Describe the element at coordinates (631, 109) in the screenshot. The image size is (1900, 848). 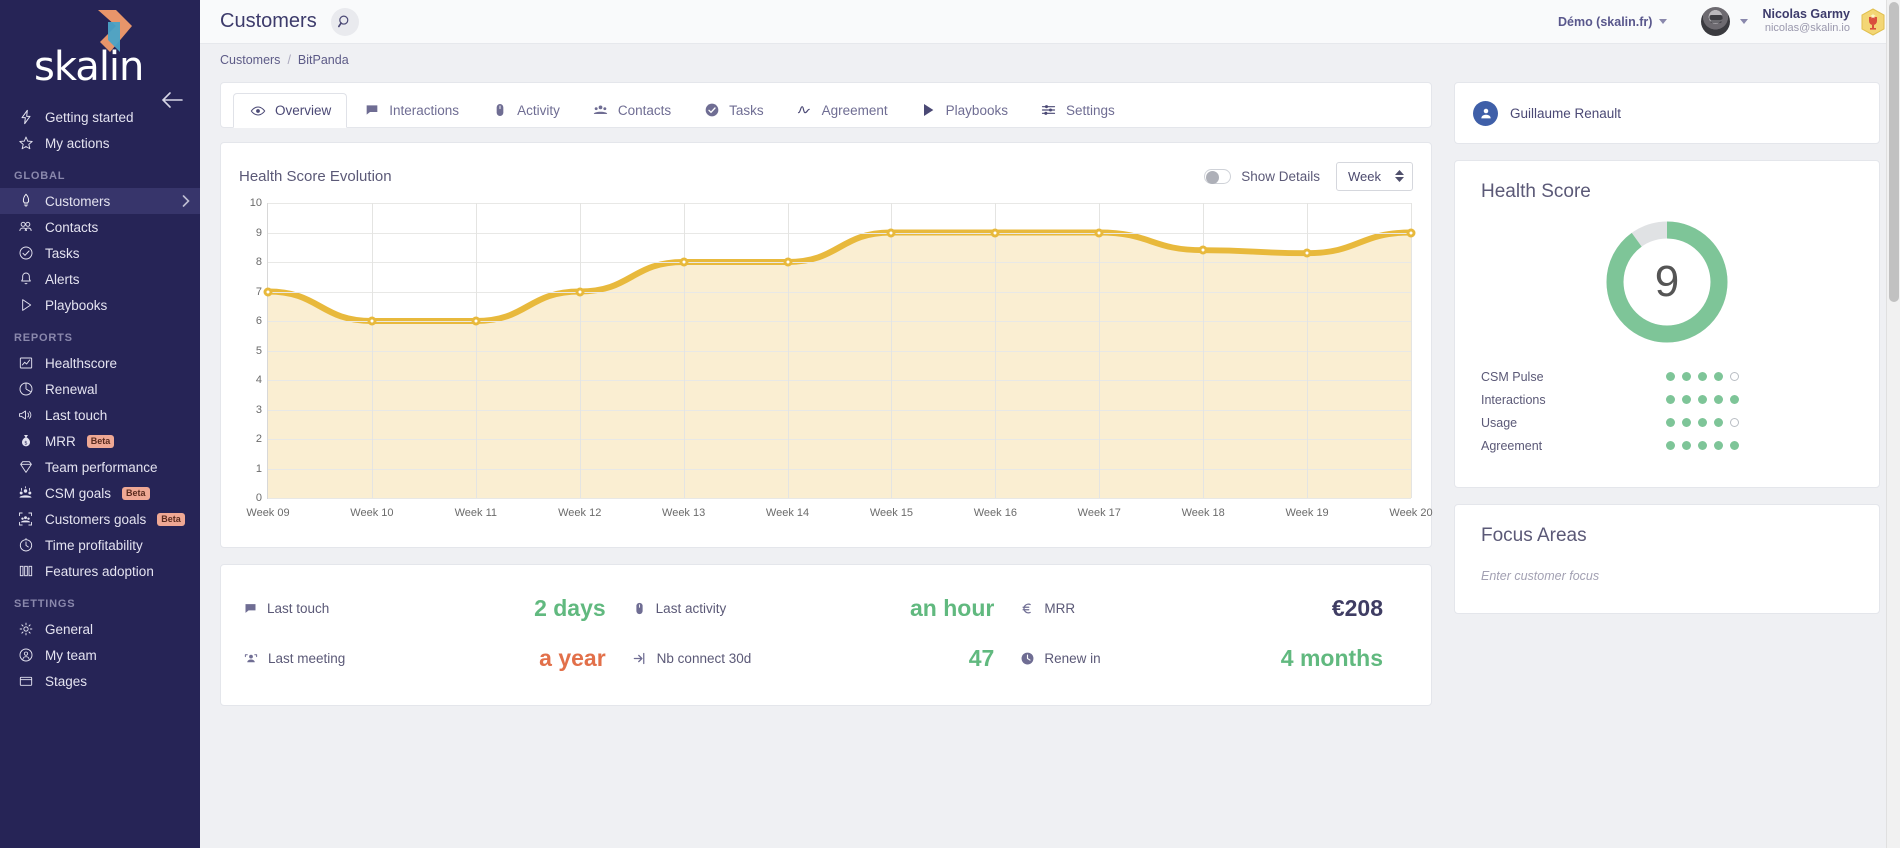
I see `tab-contacts: Contacts` at that location.